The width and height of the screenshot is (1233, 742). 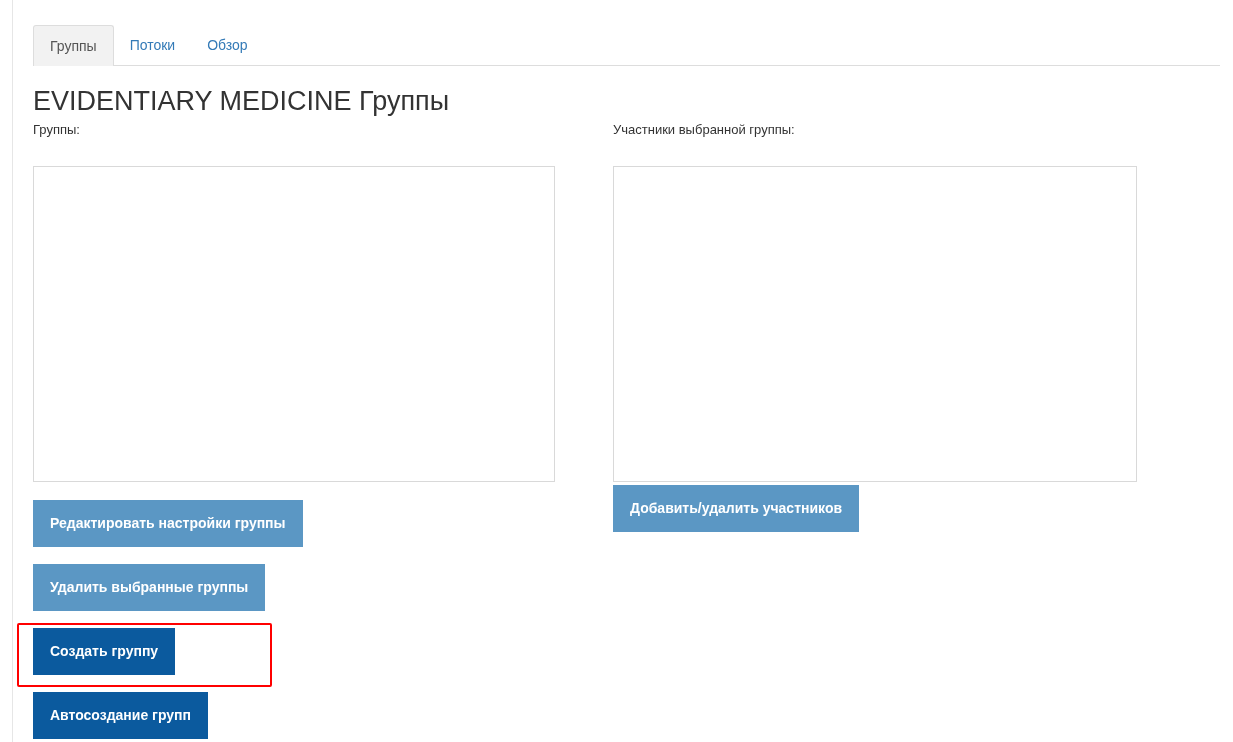 What do you see at coordinates (56, 130) in the screenshot?
I see `field-label: Группы:` at bounding box center [56, 130].